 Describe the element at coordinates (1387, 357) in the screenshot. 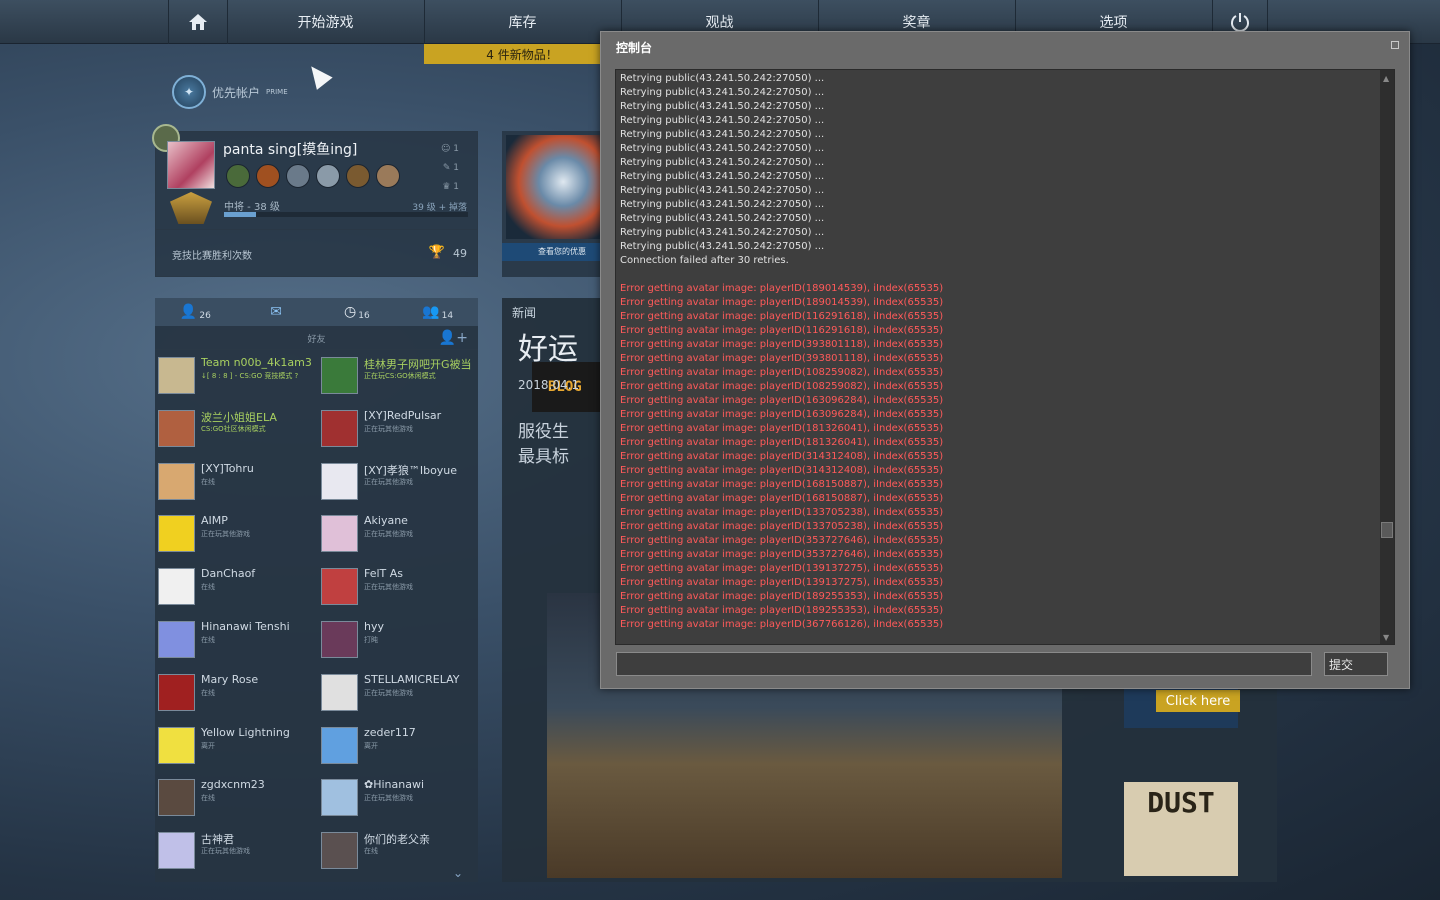

I see `console-scrollbar: ▲ ▼` at that location.